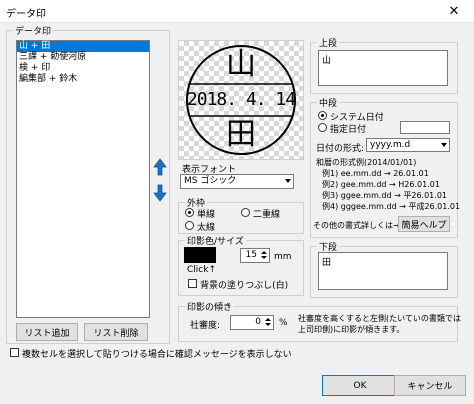  I want to click on fill-background-label: 背景の塗りつぶし(白), so click(244, 286).